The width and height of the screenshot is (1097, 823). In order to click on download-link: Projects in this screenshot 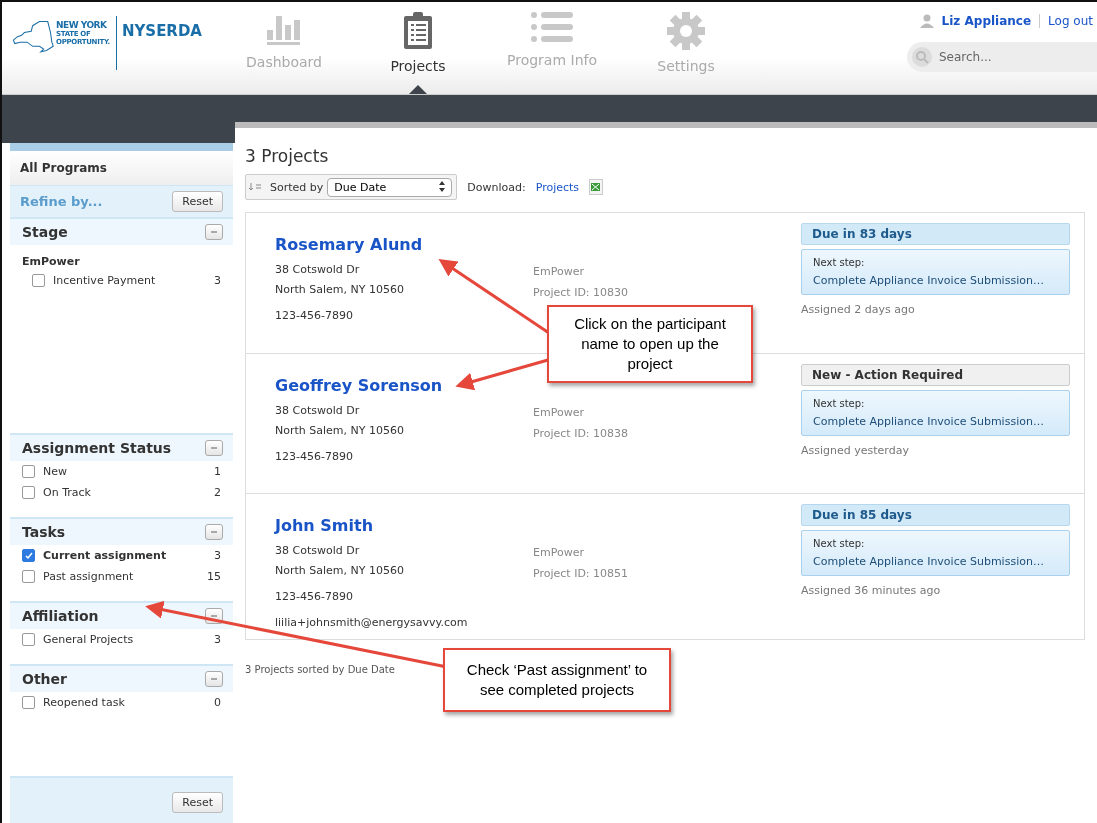, I will do `click(557, 187)`.